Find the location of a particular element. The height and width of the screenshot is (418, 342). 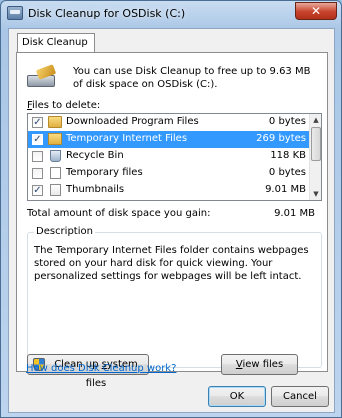

file-category-size: 9.01 MB is located at coordinates (285, 189).